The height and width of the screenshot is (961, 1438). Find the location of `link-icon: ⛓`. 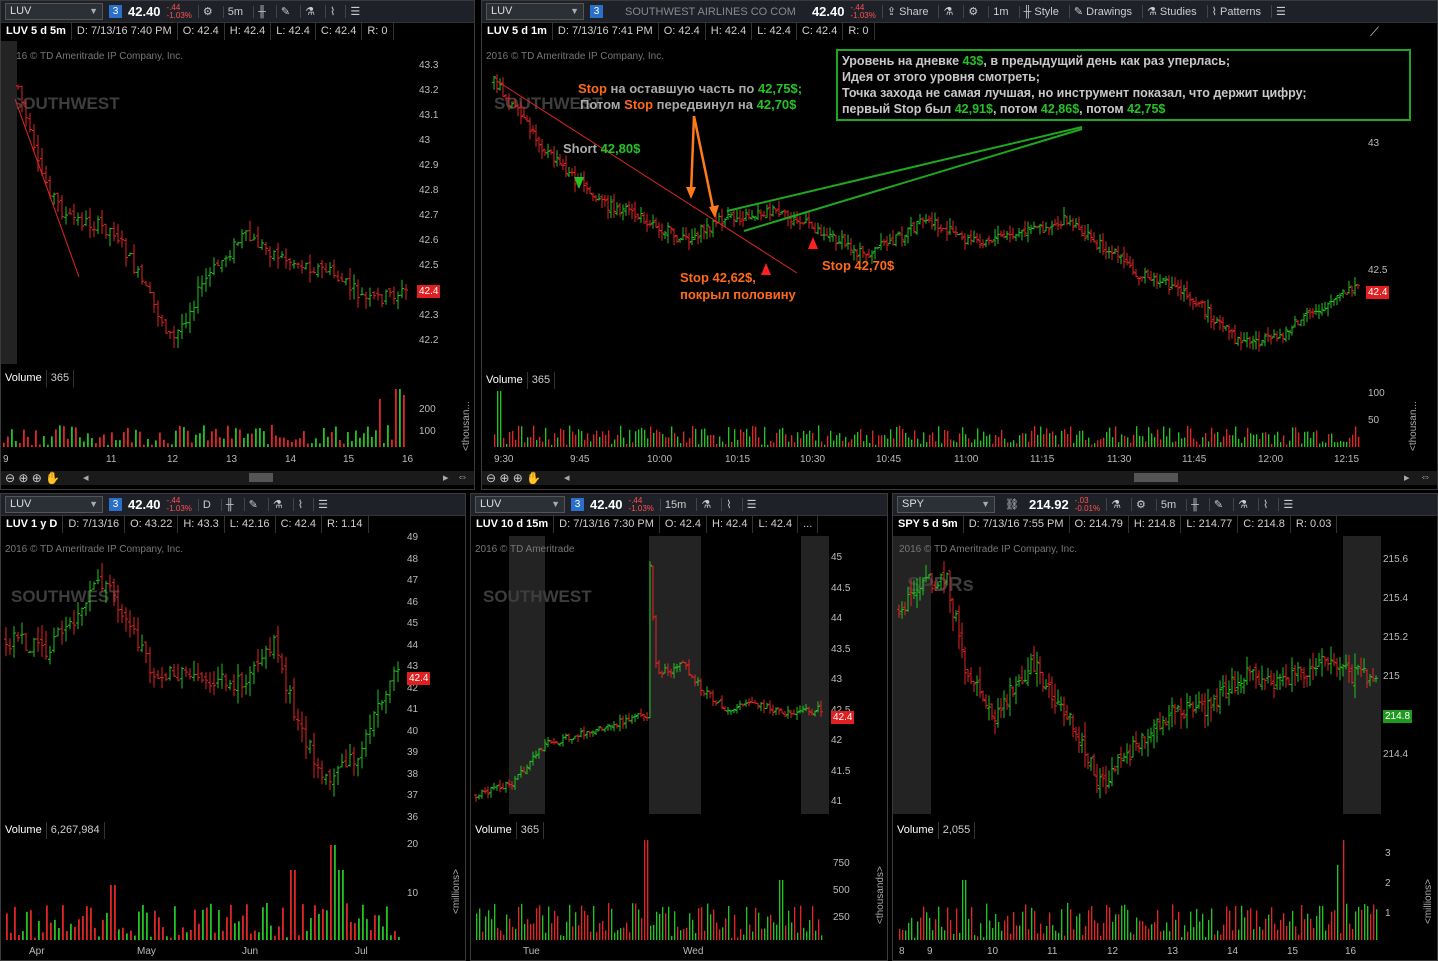

link-icon: ⛓ is located at coordinates (1012, 504).